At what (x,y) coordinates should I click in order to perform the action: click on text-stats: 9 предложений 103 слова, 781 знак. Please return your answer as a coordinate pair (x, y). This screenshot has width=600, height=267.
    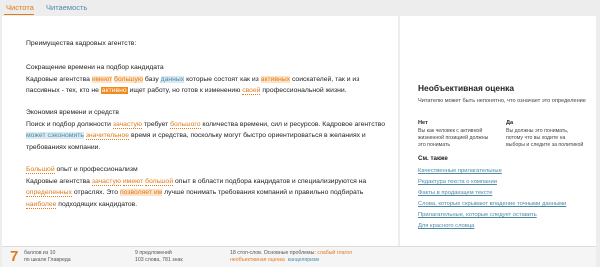
    Looking at the image, I should click on (159, 257).